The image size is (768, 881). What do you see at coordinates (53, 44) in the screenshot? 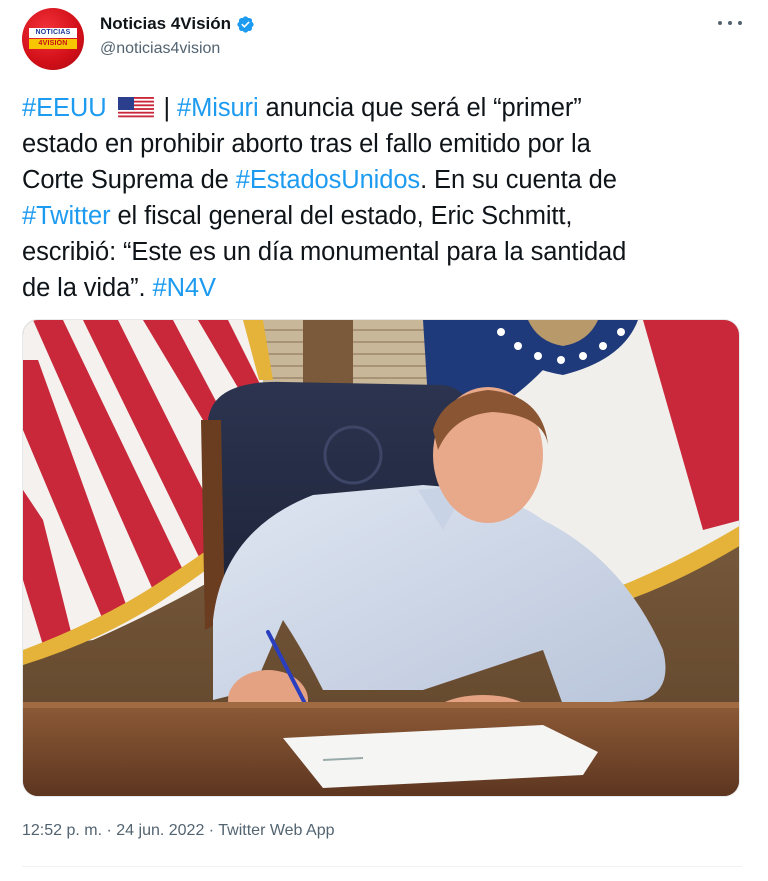
I see `avatar-logo-bottom: 4VISIÓN` at bounding box center [53, 44].